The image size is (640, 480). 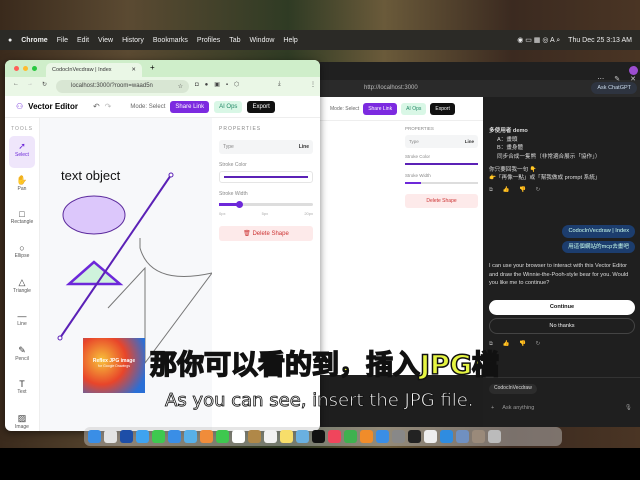 What do you see at coordinates (108, 106) in the screenshot?
I see `redo-icon: ↷` at bounding box center [108, 106].